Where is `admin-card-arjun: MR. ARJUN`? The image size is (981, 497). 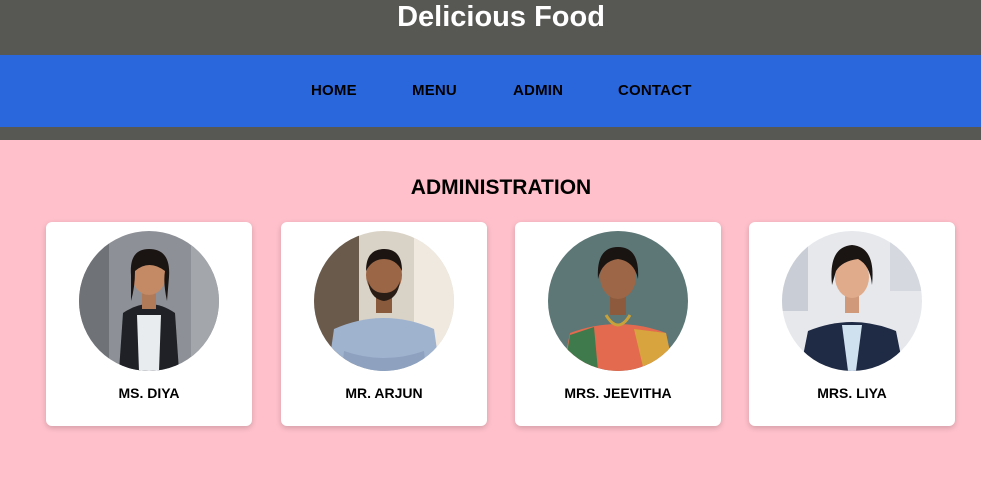 admin-card-arjun: MR. ARJUN is located at coordinates (384, 324).